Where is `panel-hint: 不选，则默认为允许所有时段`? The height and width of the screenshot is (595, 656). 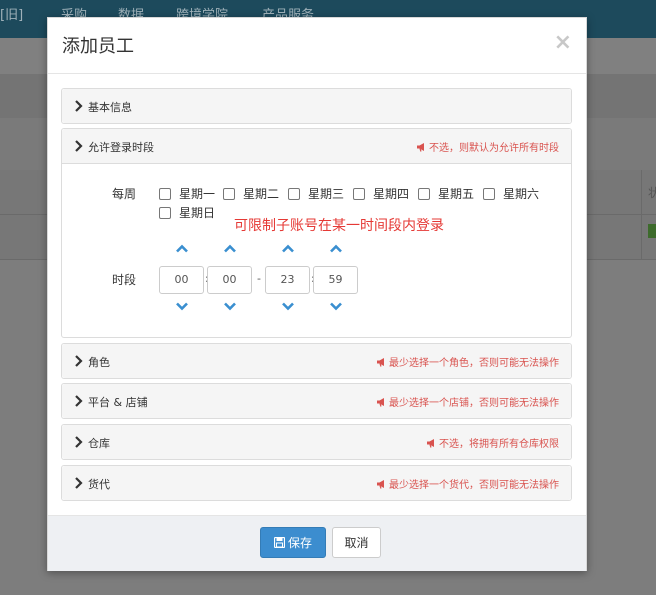 panel-hint: 不选，则默认为允许所有时段 is located at coordinates (487, 146).